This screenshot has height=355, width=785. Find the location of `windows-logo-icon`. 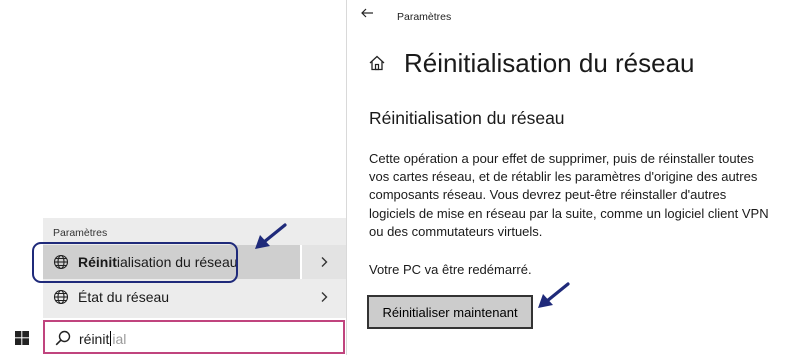

windows-logo-icon is located at coordinates (21, 337).